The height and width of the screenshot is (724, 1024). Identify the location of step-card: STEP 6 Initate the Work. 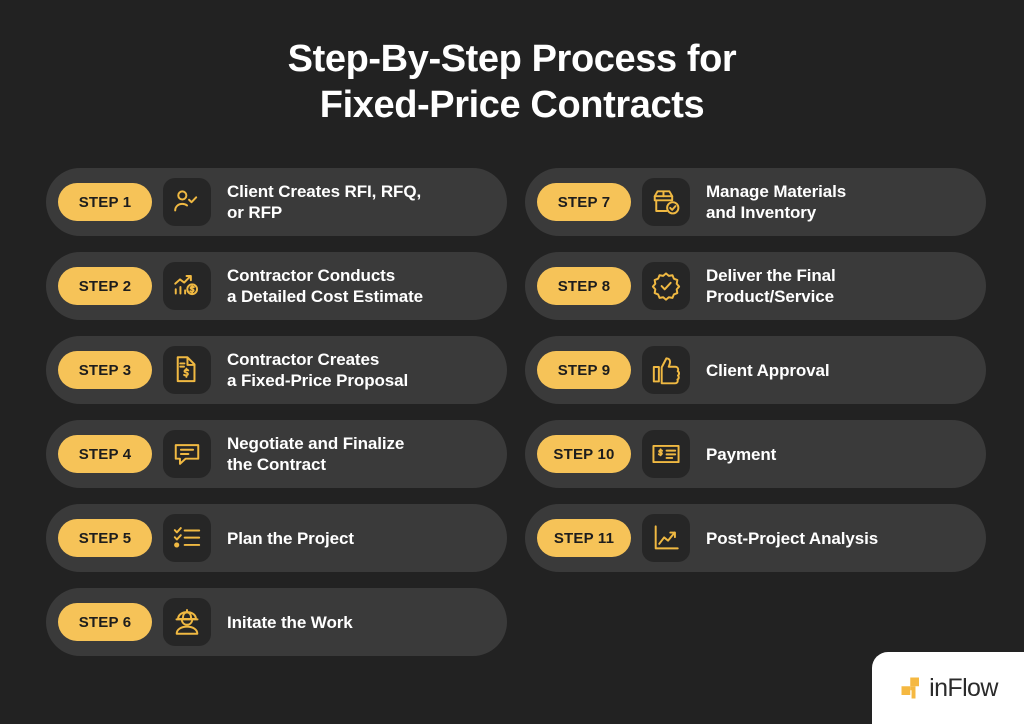
(276, 622).